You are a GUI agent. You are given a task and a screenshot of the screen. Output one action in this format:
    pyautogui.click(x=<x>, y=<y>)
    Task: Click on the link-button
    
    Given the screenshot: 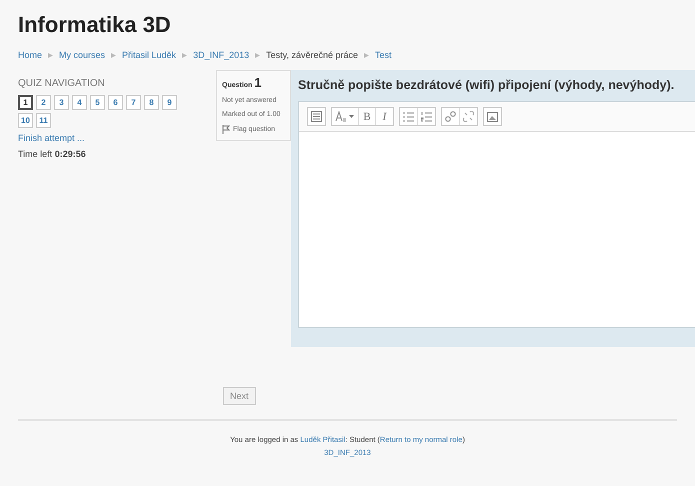 What is the action you would take?
    pyautogui.click(x=451, y=116)
    